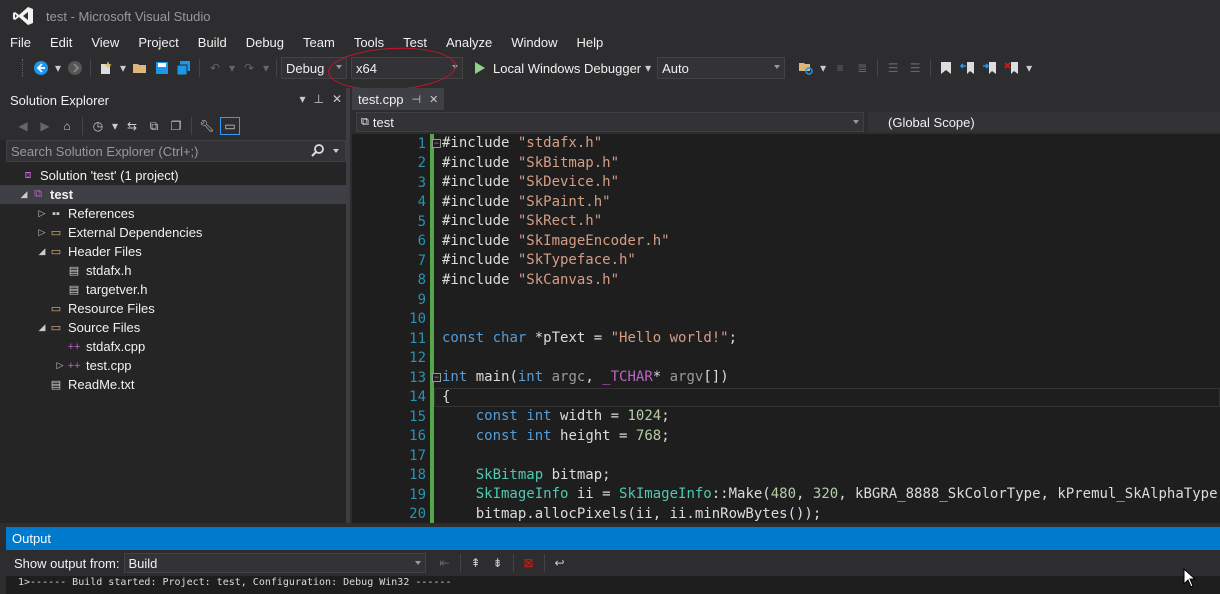 This screenshot has height=594, width=1220. Describe the element at coordinates (175, 365) in the screenshot. I see `tree-item: ▷ ++ test.cpp` at that location.